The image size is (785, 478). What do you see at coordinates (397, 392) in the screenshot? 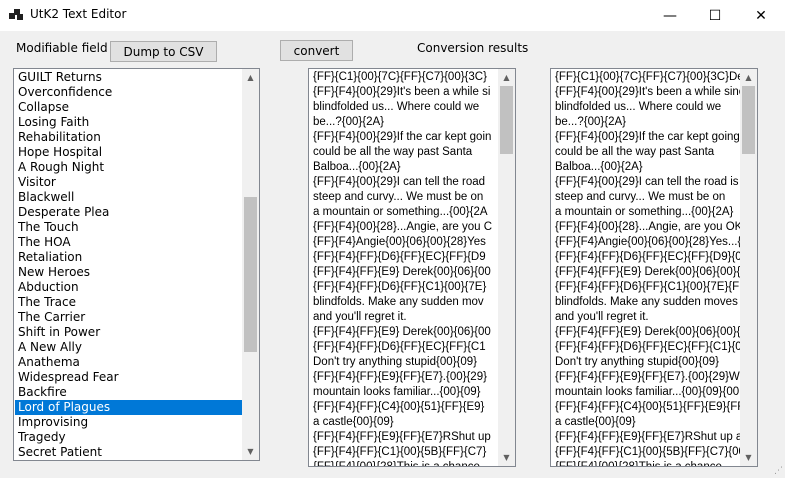
I see `text-line: mountain looks familiar...{00}{09}` at bounding box center [397, 392].